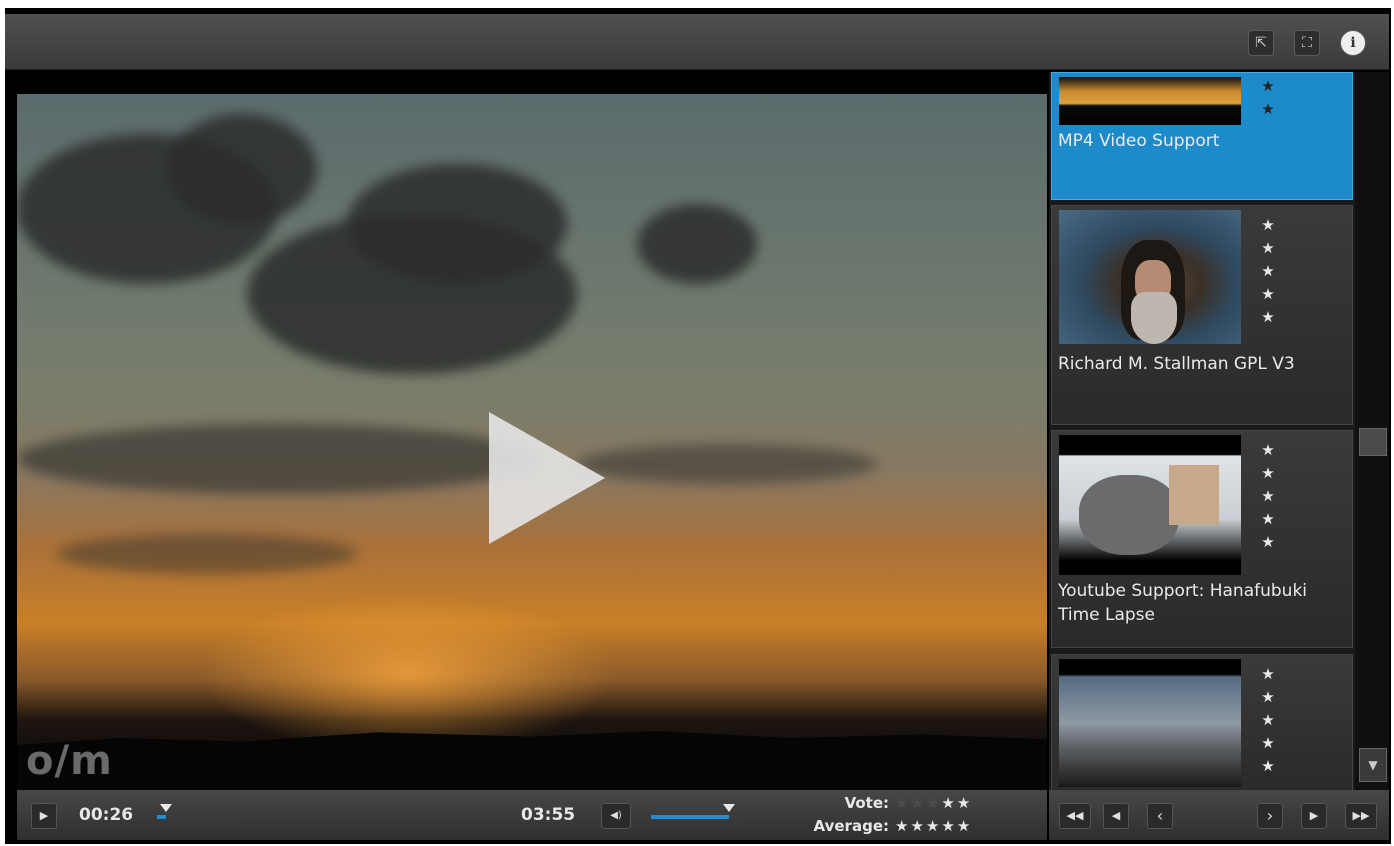  Describe the element at coordinates (1219, 815) in the screenshot. I see `playlist-navigation: ◀◀ ◀ ‹ › ▶ ▶▶` at that location.